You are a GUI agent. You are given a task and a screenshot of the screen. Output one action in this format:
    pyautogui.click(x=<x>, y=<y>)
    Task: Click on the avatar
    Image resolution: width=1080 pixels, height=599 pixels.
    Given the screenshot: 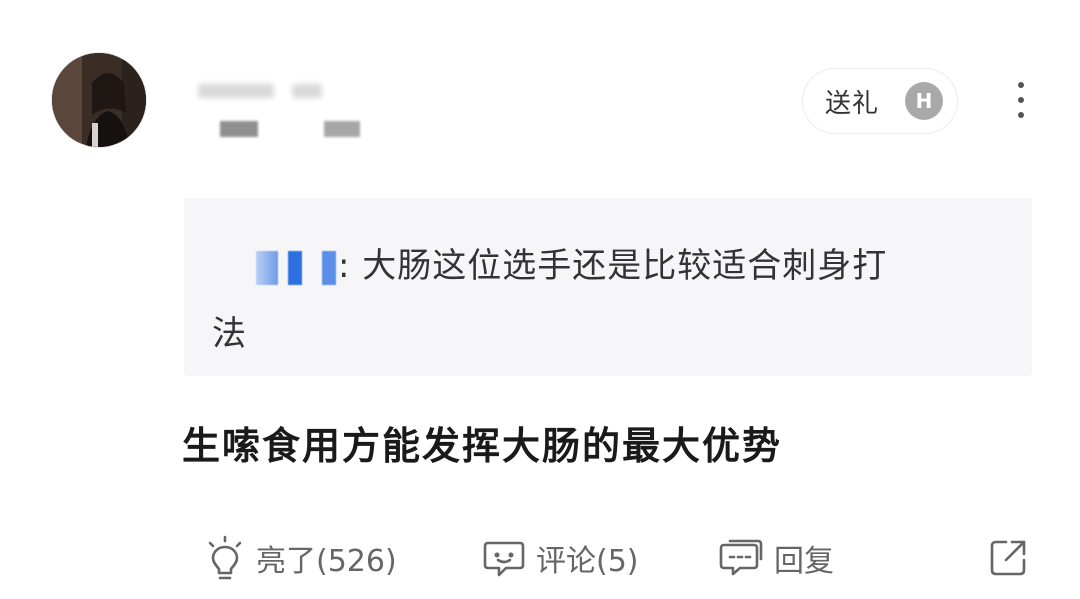 What is the action you would take?
    pyautogui.click(x=99, y=100)
    